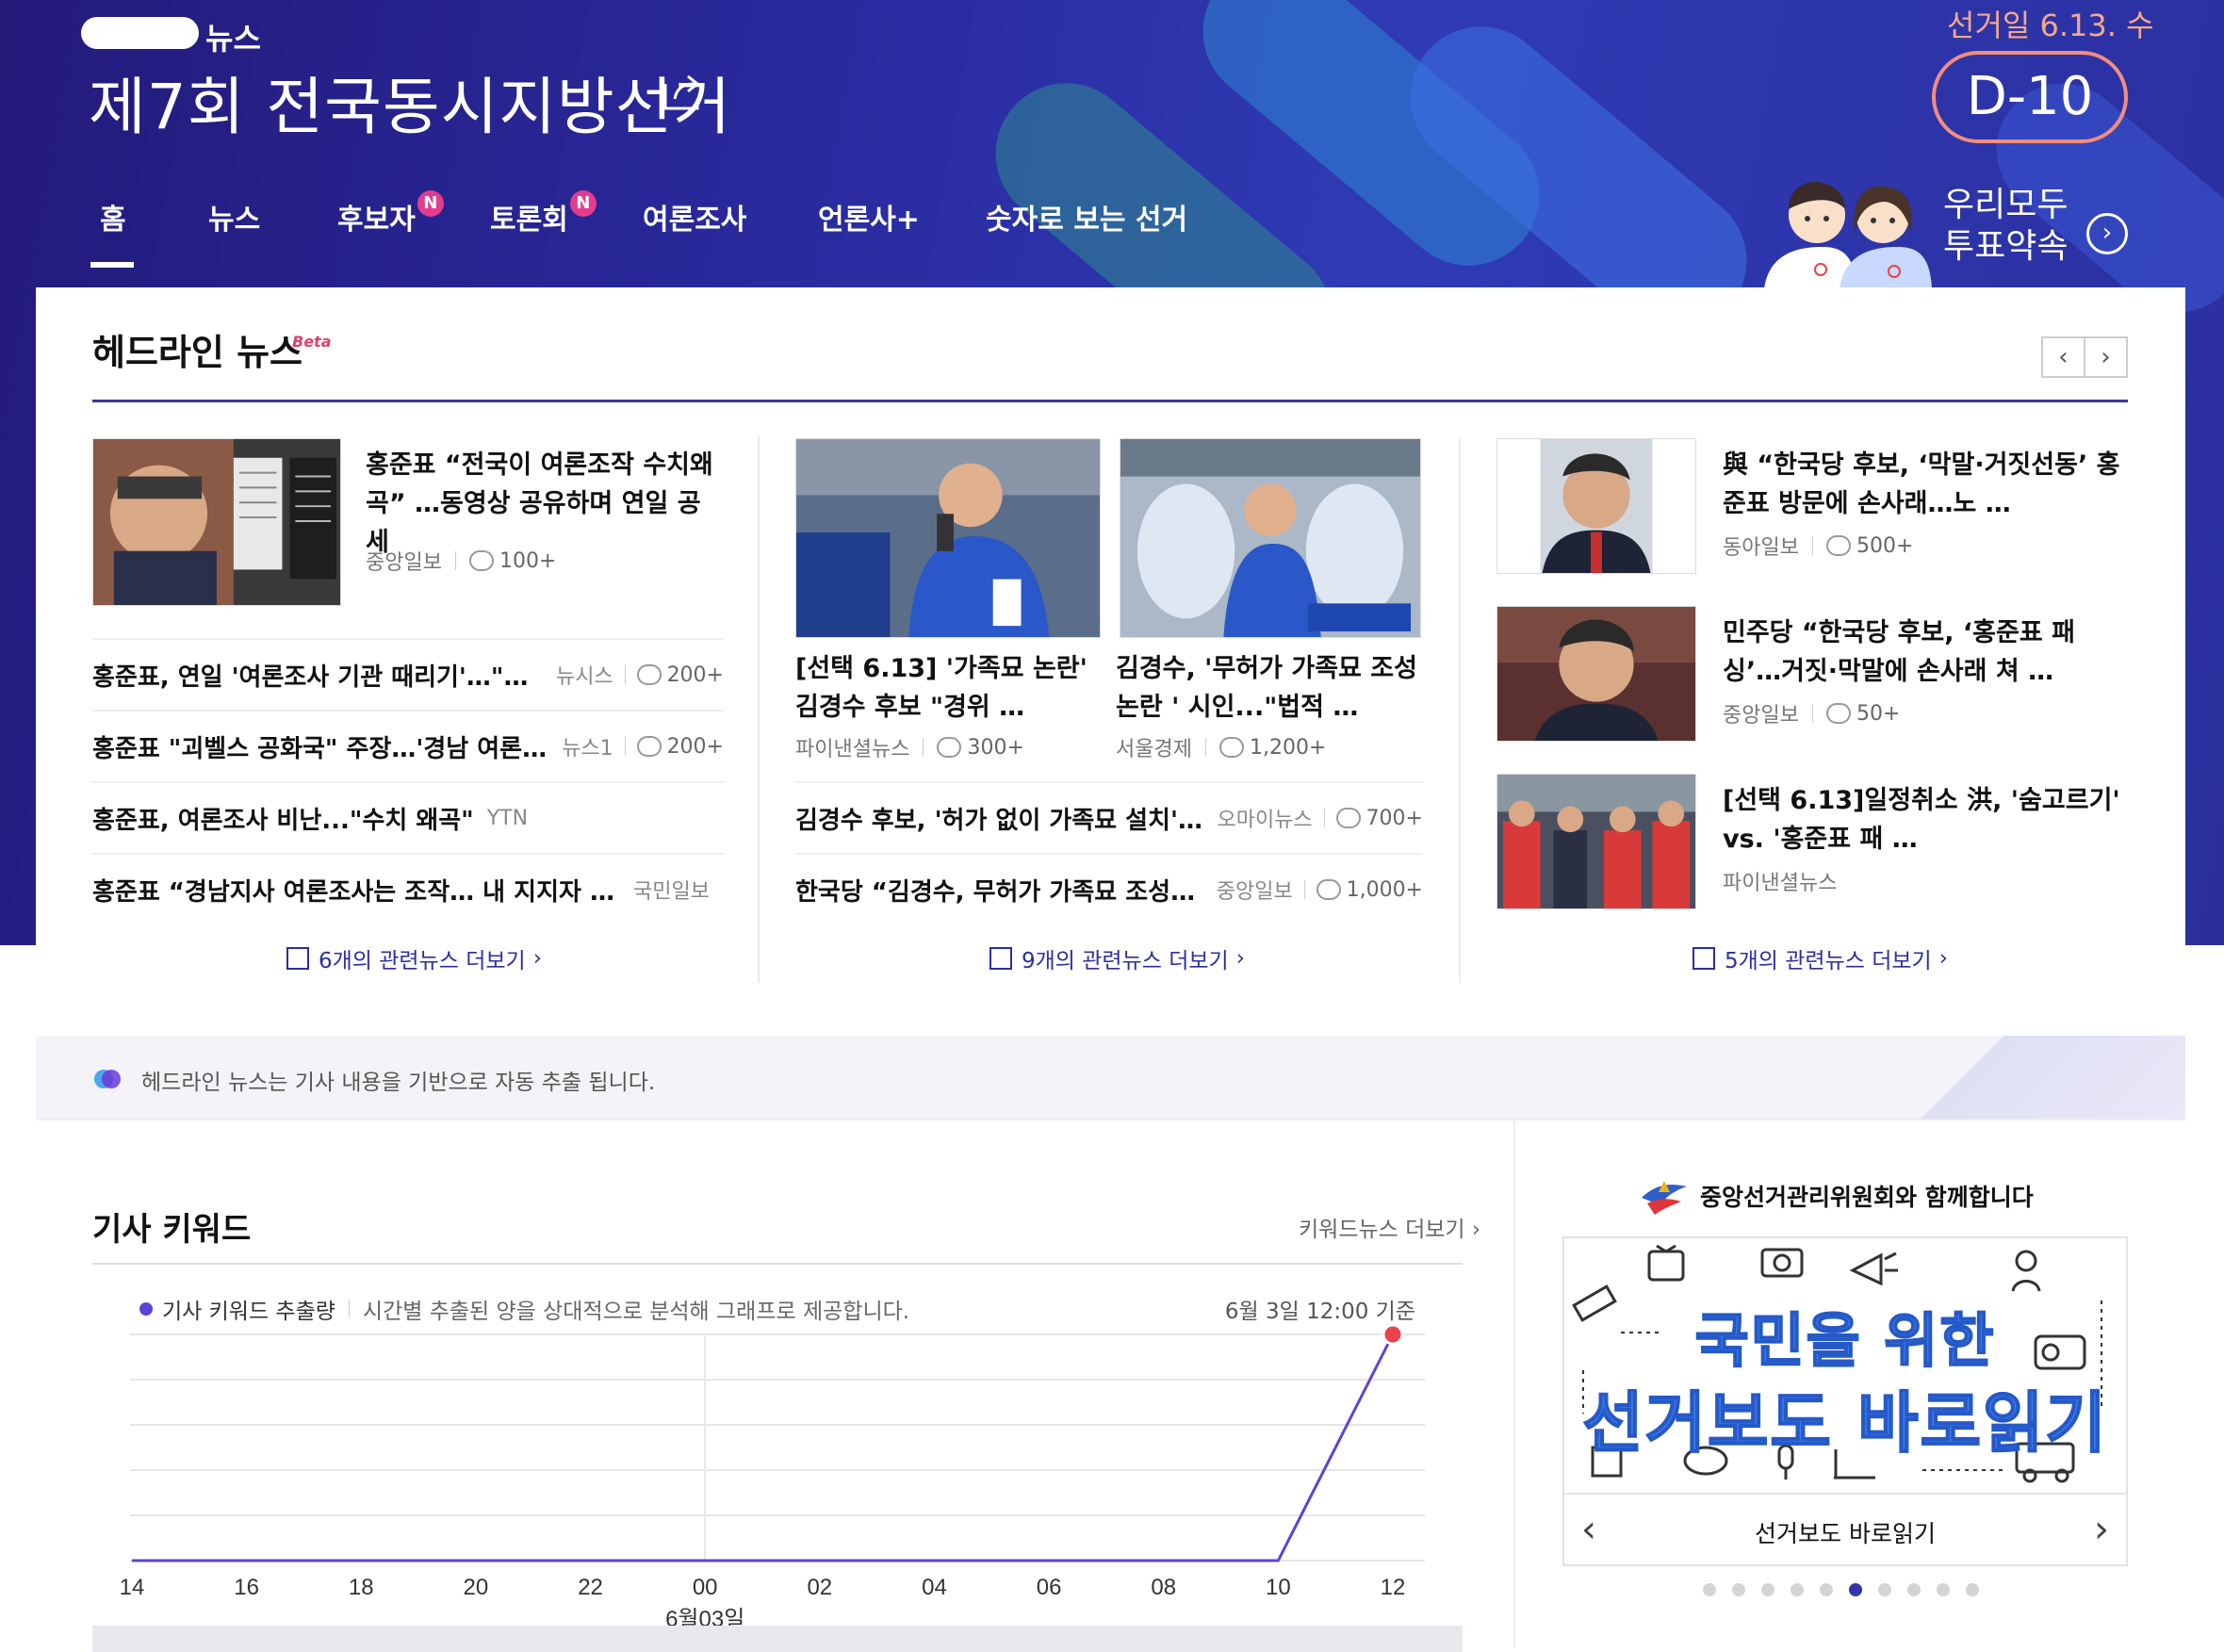 The image size is (2224, 1652). I want to click on keyword-news-more-link: 키워드뉴스 더보기 ›, so click(1390, 1227).